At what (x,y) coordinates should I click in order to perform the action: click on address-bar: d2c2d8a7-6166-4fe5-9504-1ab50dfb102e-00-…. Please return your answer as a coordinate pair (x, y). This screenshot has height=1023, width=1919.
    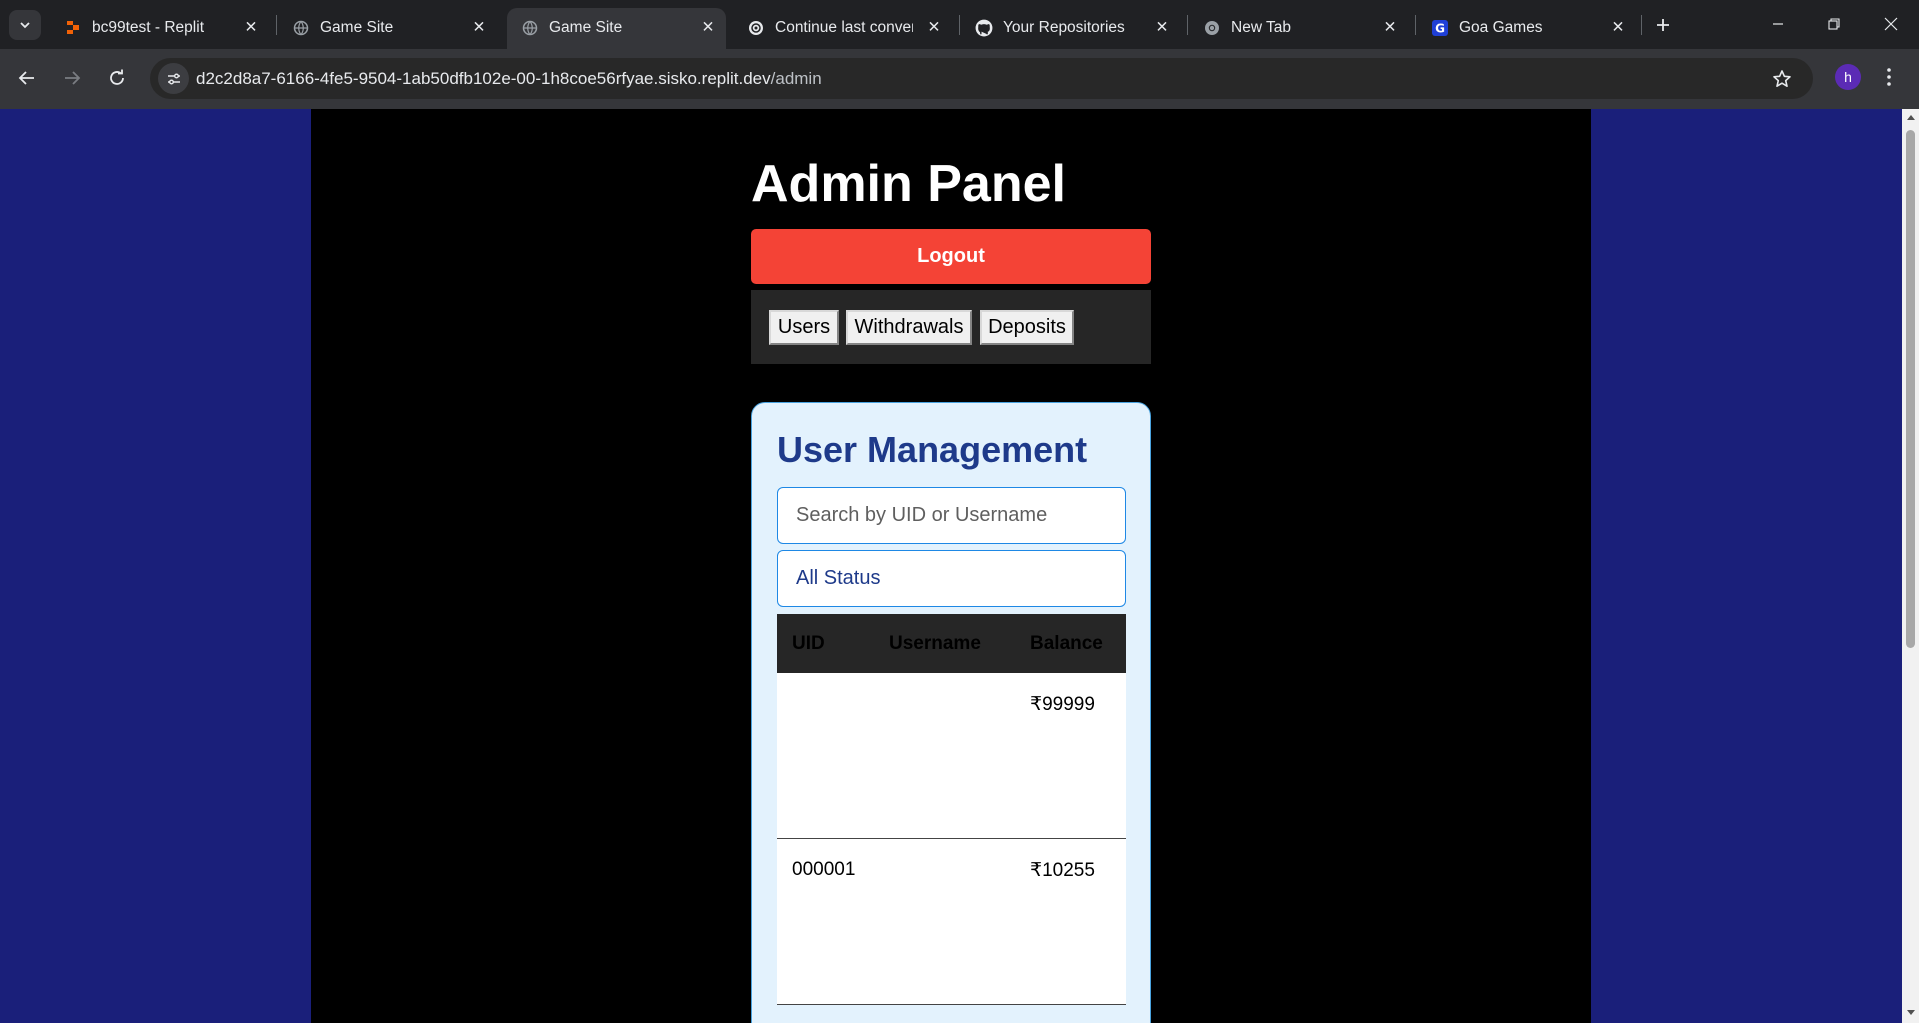
    Looking at the image, I should click on (981, 78).